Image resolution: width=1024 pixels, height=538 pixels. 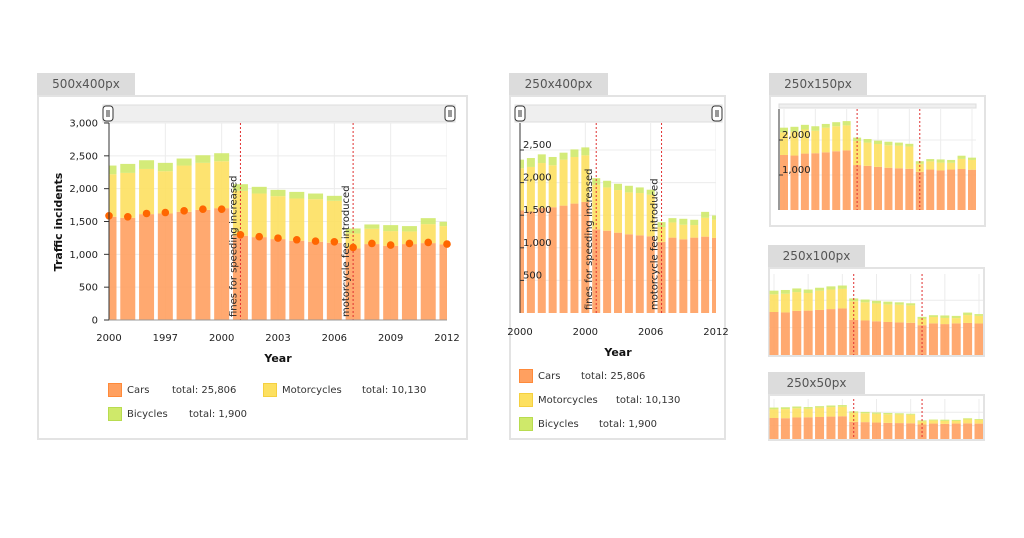 I want to click on legend-swatch-cars, so click(x=115, y=390).